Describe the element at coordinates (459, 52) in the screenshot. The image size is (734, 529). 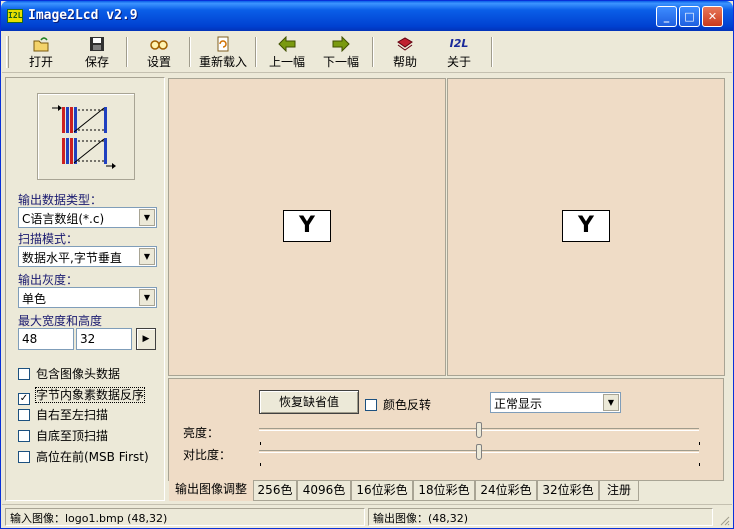
I see `about-button: I2L 关于` at that location.